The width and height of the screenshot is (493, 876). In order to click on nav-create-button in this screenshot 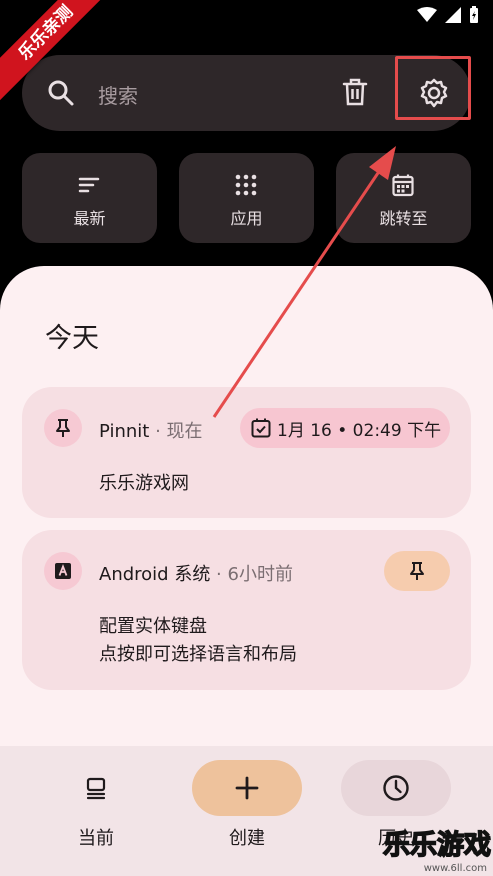, I will do `click(247, 788)`.